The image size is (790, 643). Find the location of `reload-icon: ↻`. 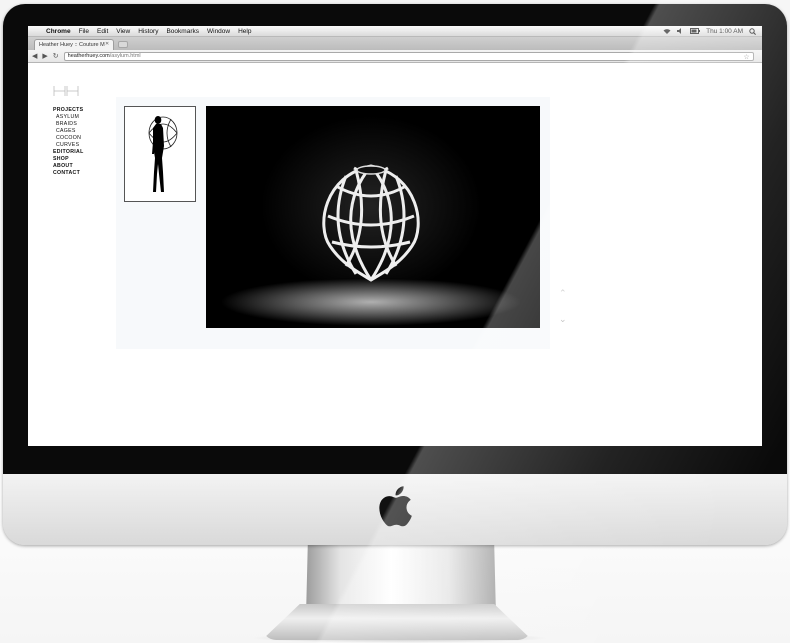

reload-icon: ↻ is located at coordinates (56, 56).